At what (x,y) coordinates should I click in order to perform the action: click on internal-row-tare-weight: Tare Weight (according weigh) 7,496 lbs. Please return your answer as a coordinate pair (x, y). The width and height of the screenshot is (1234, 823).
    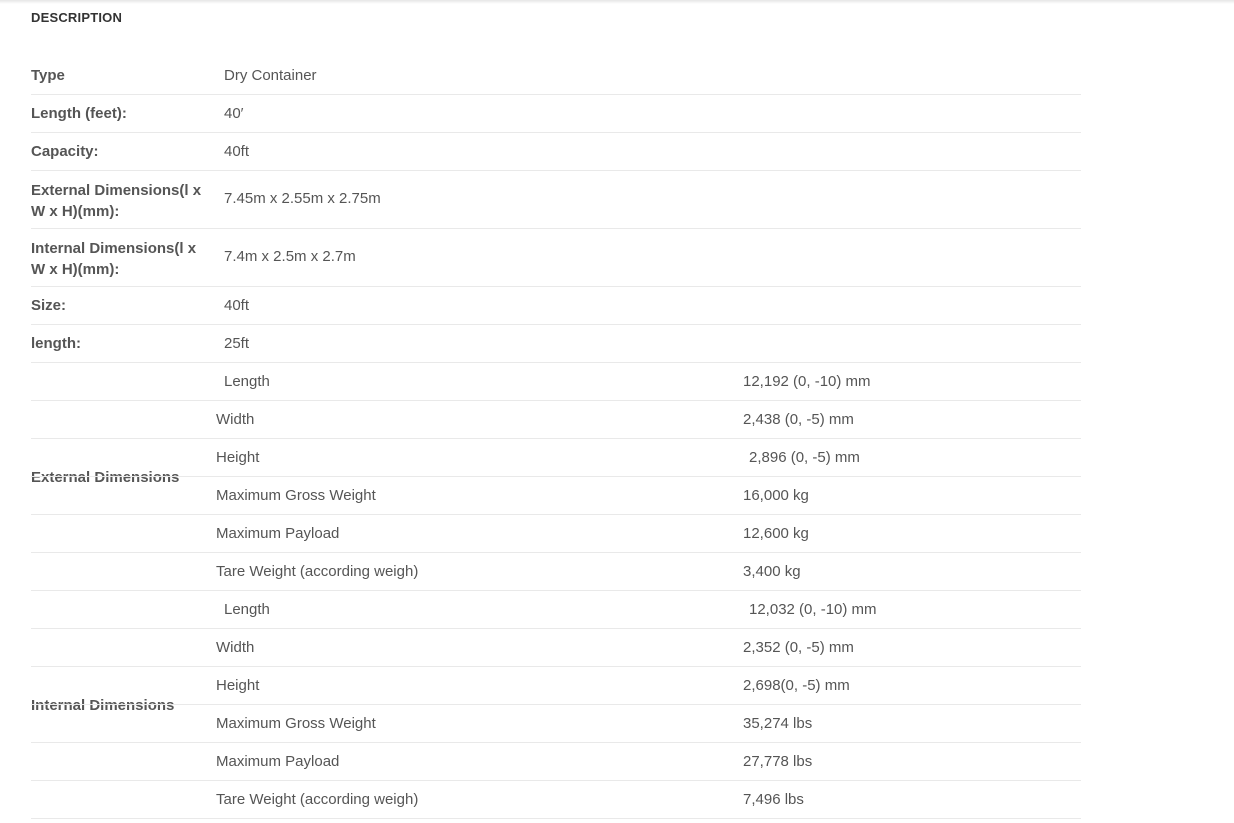
    Looking at the image, I should click on (556, 800).